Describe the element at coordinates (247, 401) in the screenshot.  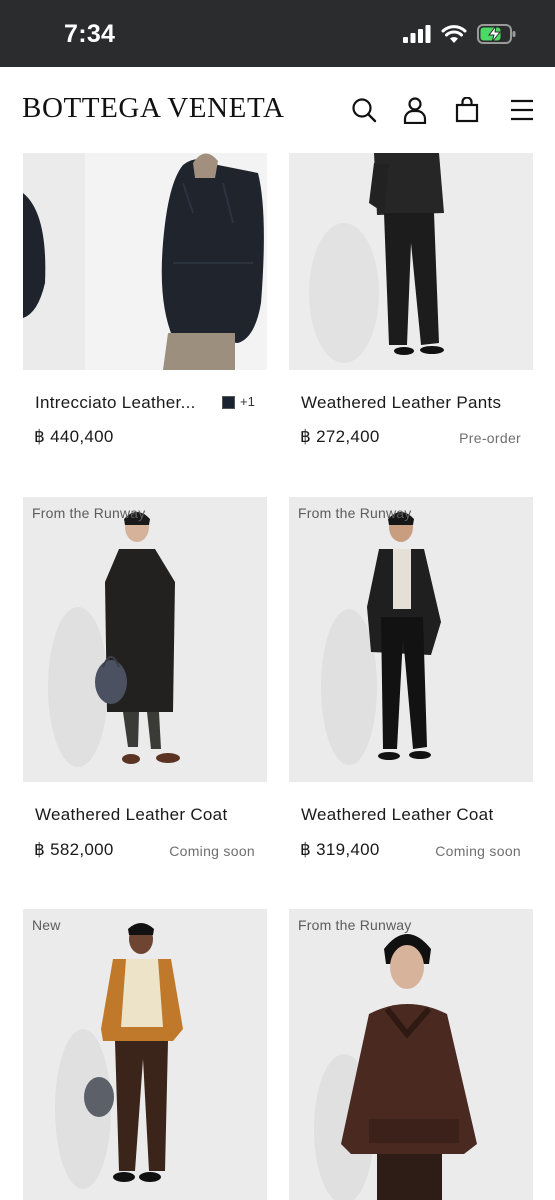
I see `more-colors-count: +1` at that location.